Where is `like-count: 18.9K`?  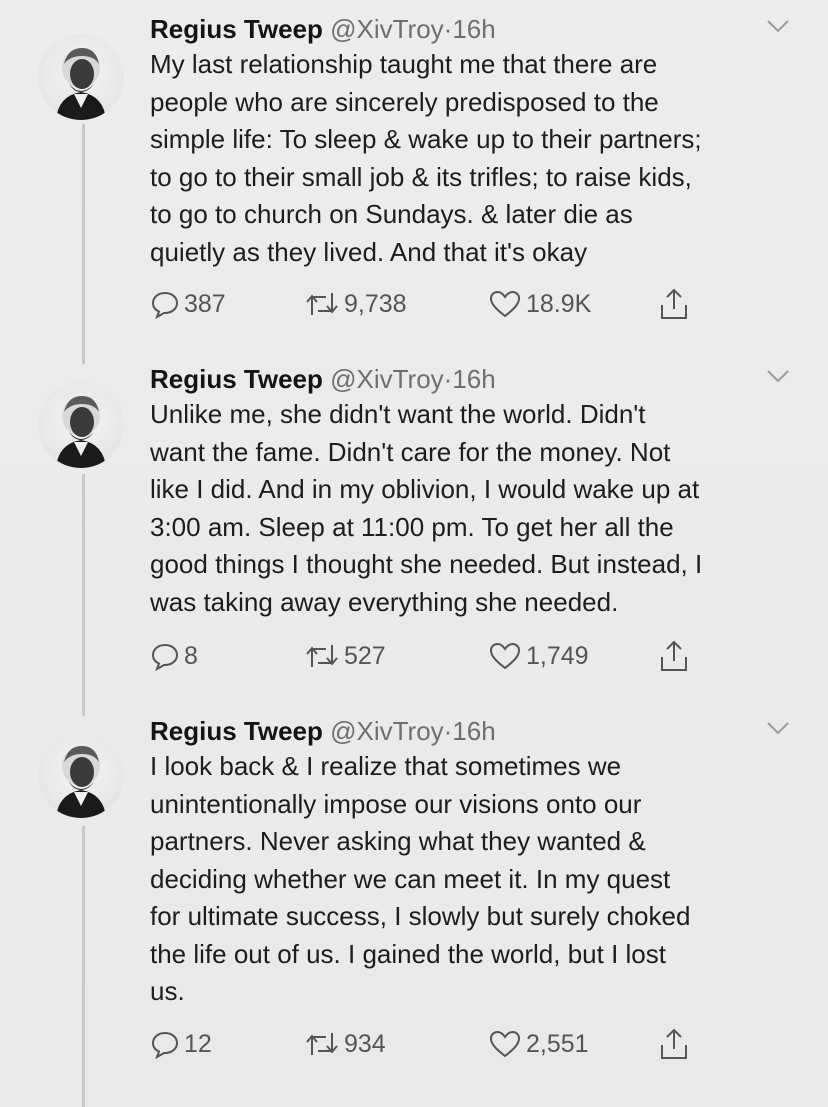 like-count: 18.9K is located at coordinates (559, 303).